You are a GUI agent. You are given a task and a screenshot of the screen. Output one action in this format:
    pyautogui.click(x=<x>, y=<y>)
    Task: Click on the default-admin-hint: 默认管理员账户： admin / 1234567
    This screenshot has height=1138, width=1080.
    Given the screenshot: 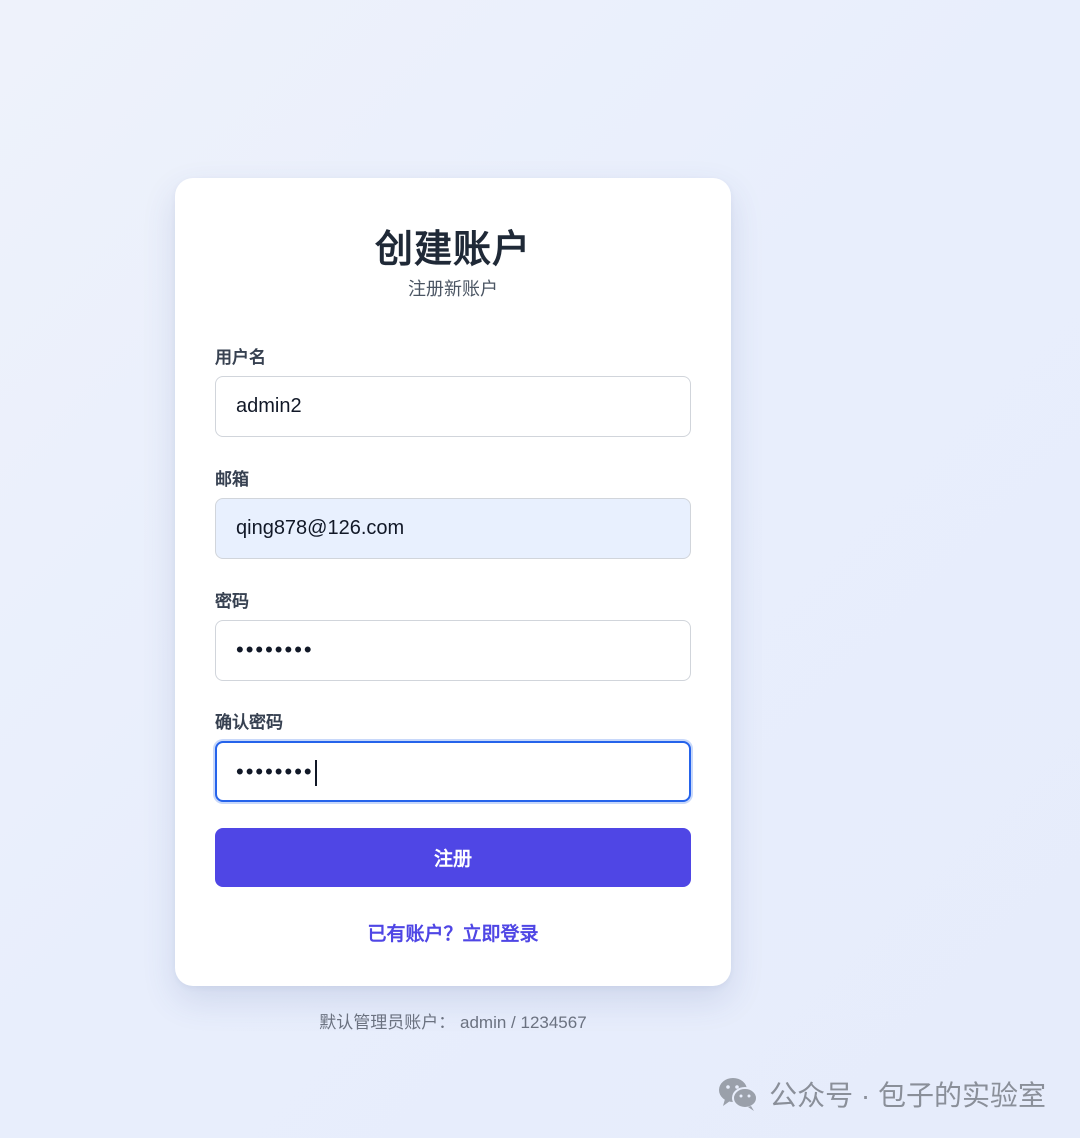 What is the action you would take?
    pyautogui.click(x=453, y=1022)
    